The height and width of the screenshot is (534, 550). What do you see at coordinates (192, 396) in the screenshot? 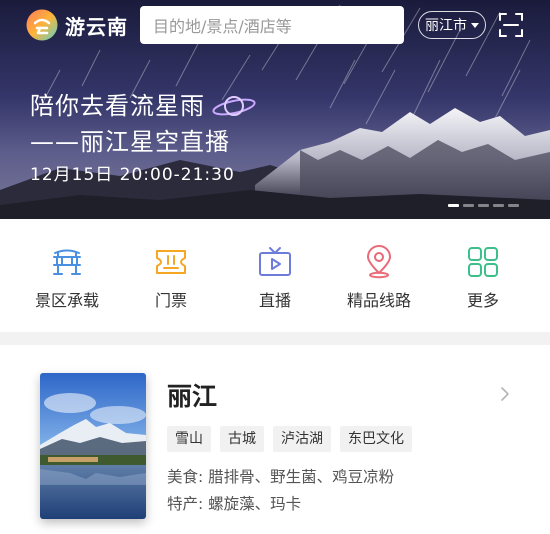
I see `city-name: 丽江` at bounding box center [192, 396].